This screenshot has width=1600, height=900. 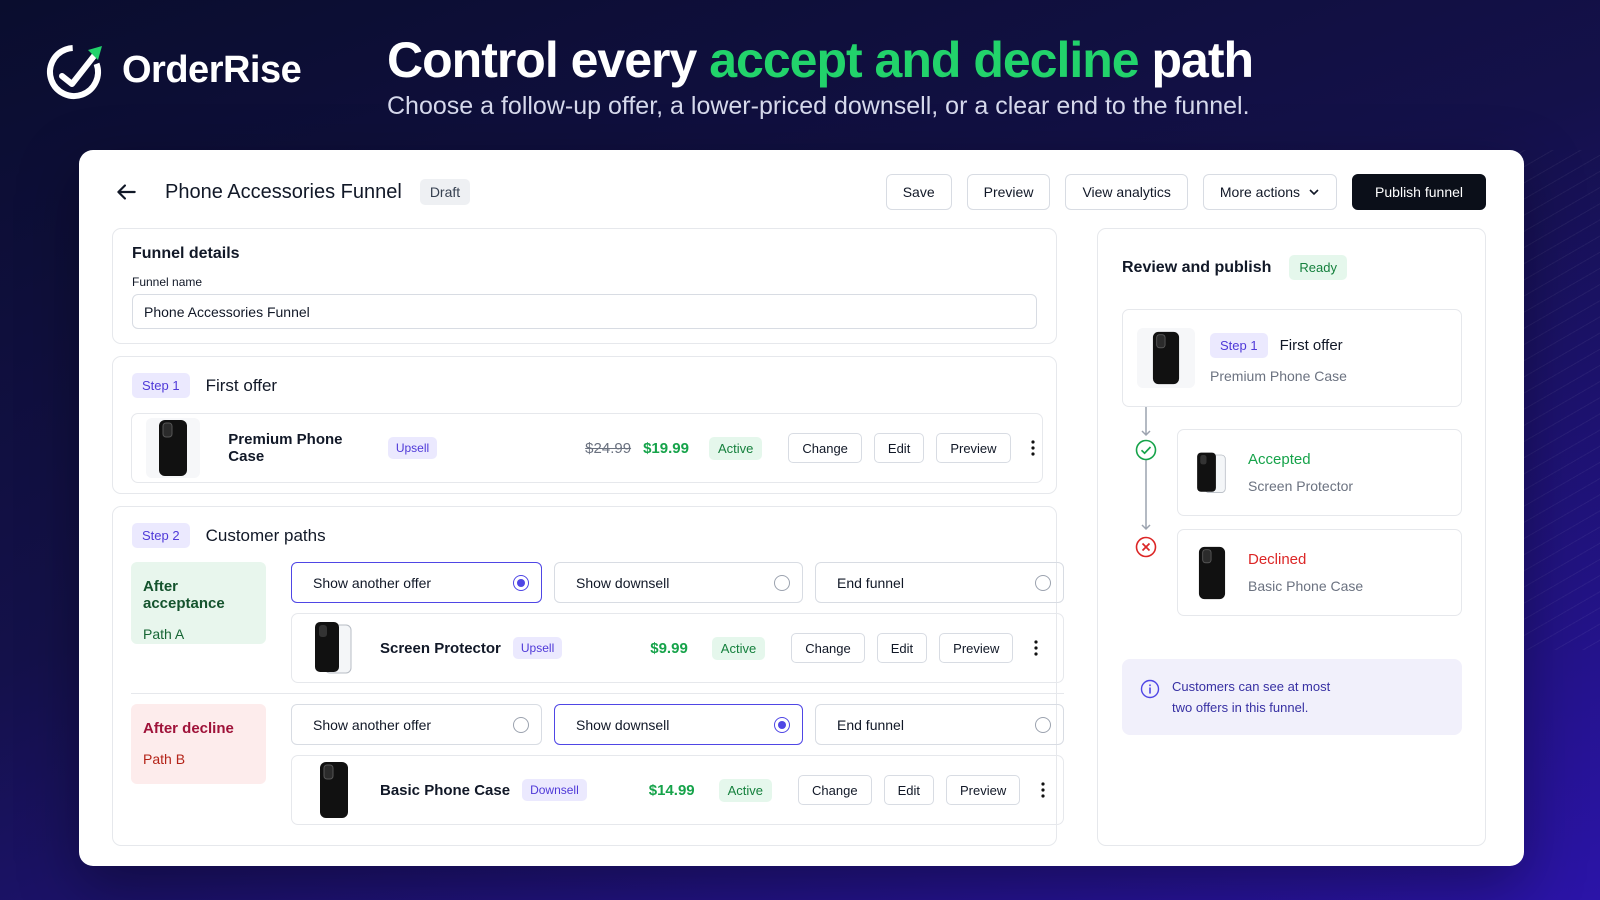 What do you see at coordinates (445, 790) in the screenshot?
I see `product-name: Basic Phone Case` at bounding box center [445, 790].